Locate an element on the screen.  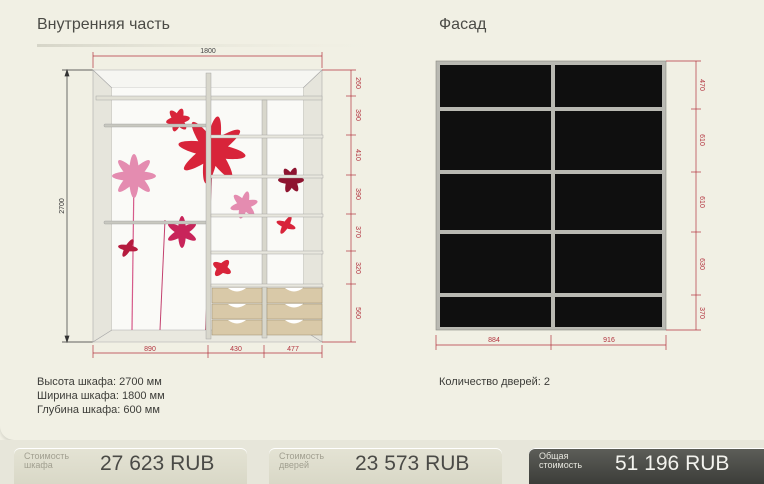
shelf-dim-7: 560 is located at coordinates (357, 313).